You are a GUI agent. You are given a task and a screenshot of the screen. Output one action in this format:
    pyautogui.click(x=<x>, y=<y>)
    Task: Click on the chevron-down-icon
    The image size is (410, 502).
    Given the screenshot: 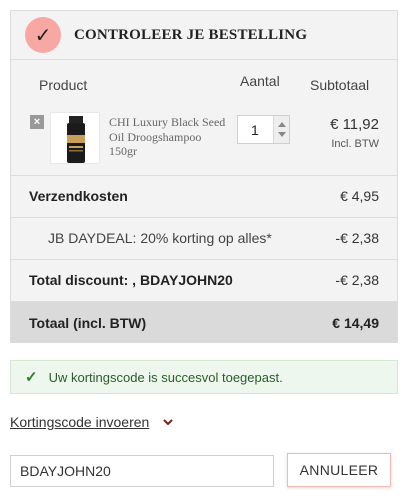 What is the action you would take?
    pyautogui.click(x=168, y=422)
    